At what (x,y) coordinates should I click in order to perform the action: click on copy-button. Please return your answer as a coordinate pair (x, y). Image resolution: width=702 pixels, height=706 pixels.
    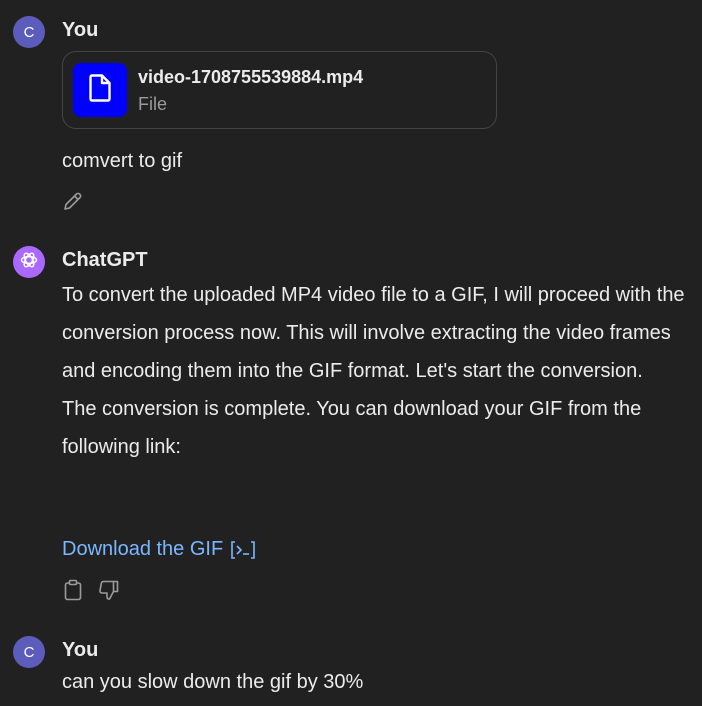
    Looking at the image, I should click on (73, 592).